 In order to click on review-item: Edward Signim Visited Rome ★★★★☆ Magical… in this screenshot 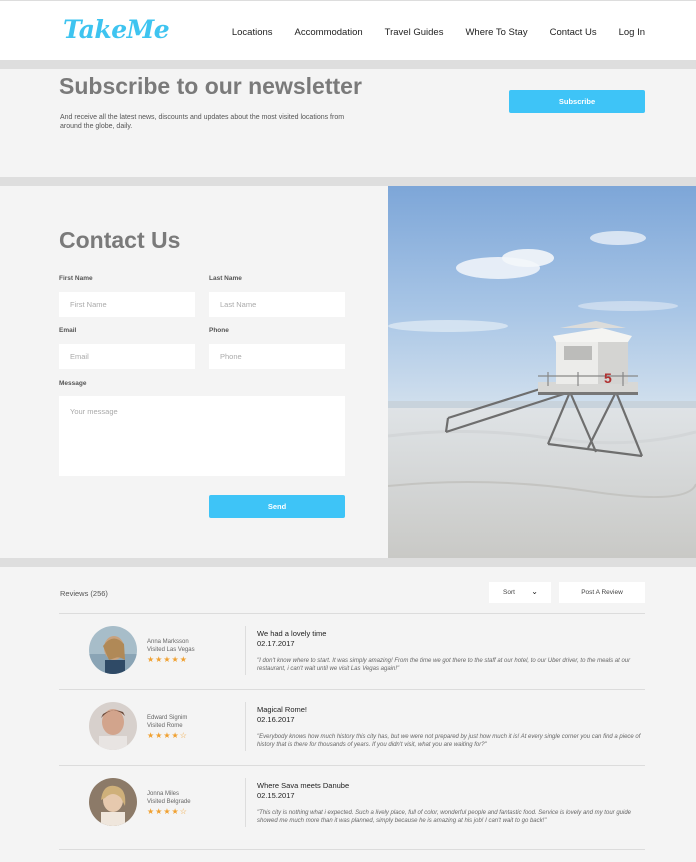, I will do `click(352, 727)`.